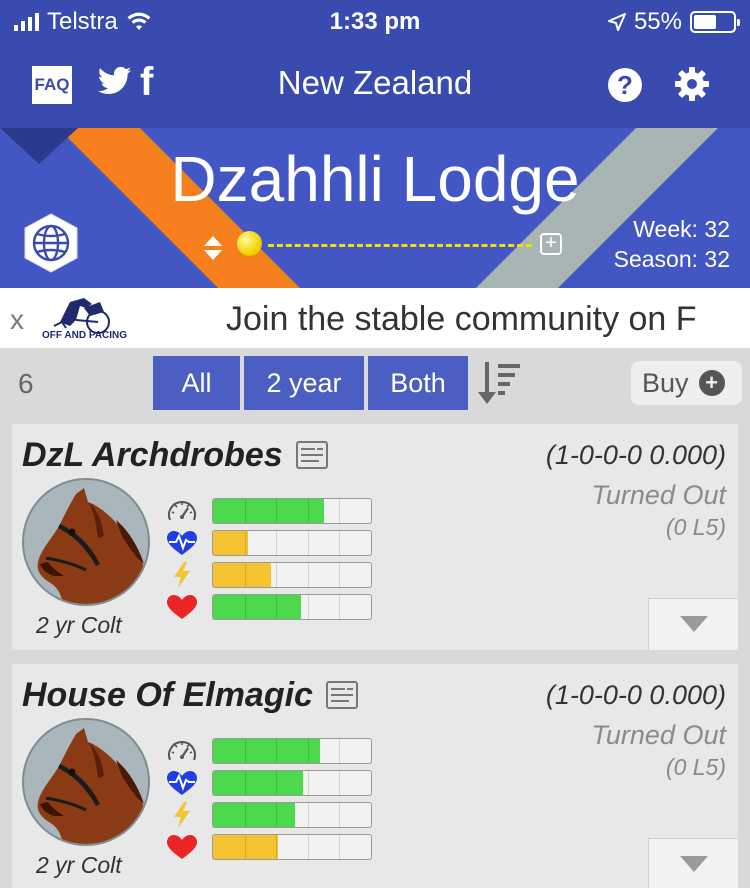  I want to click on season-label: Season:, so click(656, 259).